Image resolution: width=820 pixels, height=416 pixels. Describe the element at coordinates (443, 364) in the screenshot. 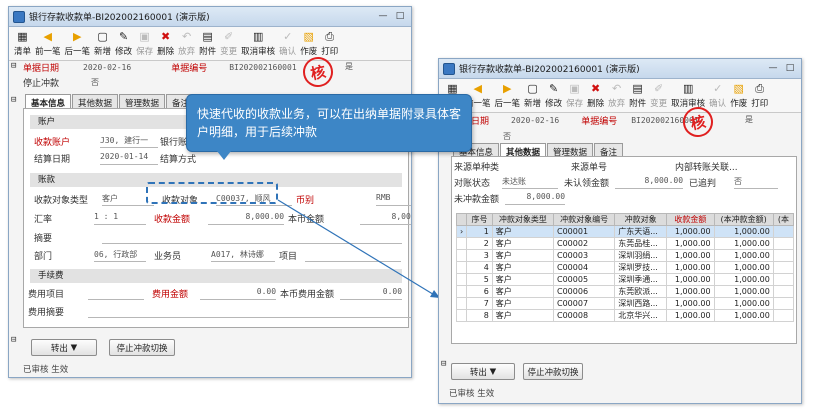

I see `collapse-bottom-icon: ⊟` at that location.